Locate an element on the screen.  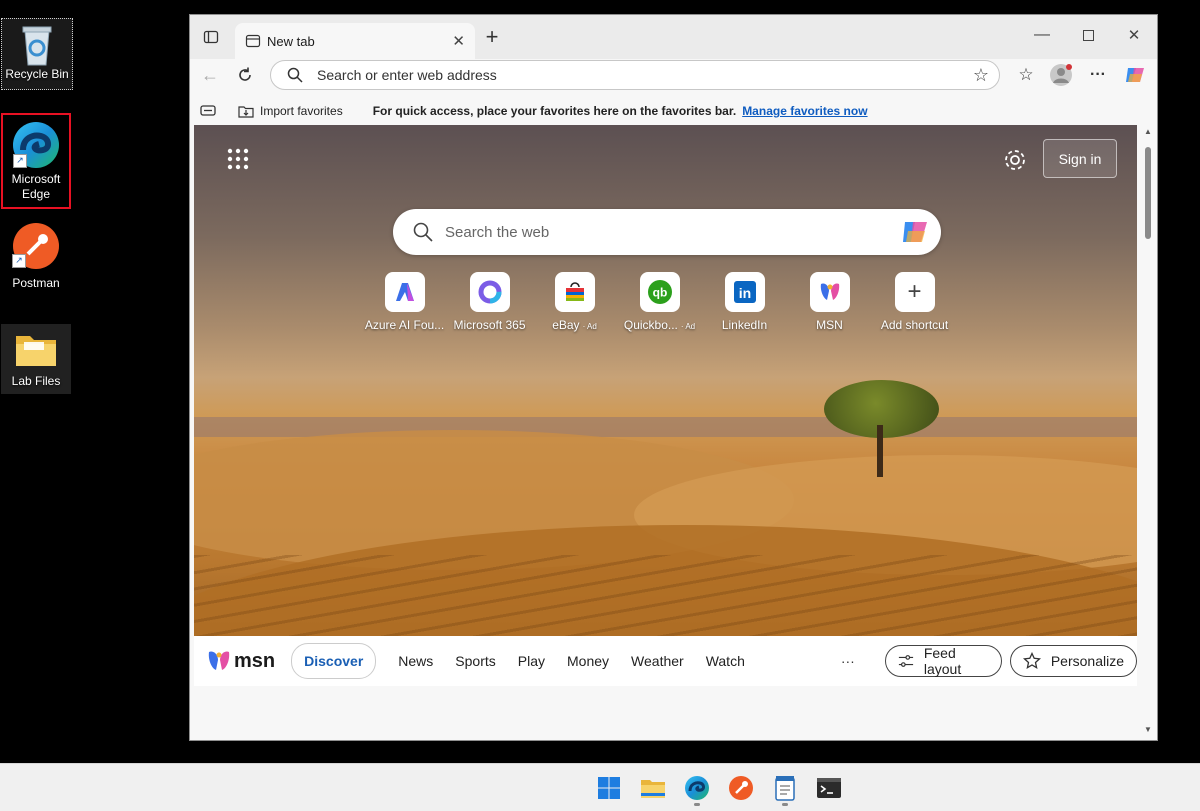
tab-play: Play is located at coordinates (531, 661).